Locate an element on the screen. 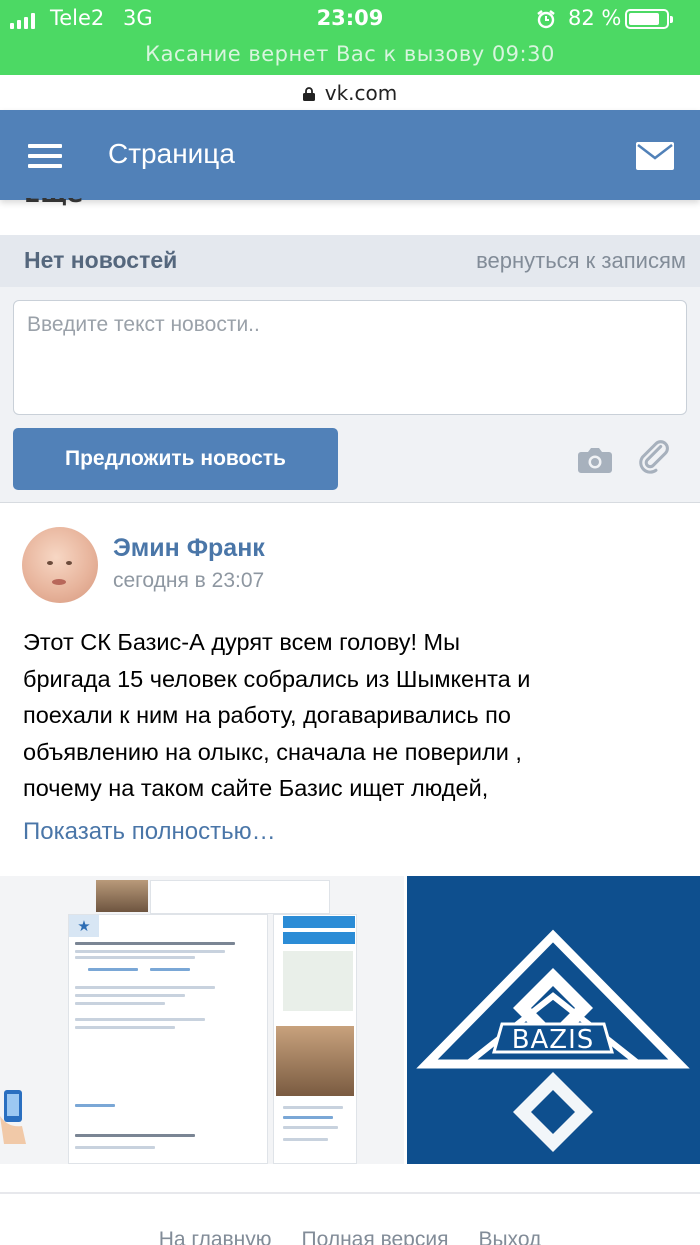  suggest-news-button: Предложить новость is located at coordinates (175, 459).